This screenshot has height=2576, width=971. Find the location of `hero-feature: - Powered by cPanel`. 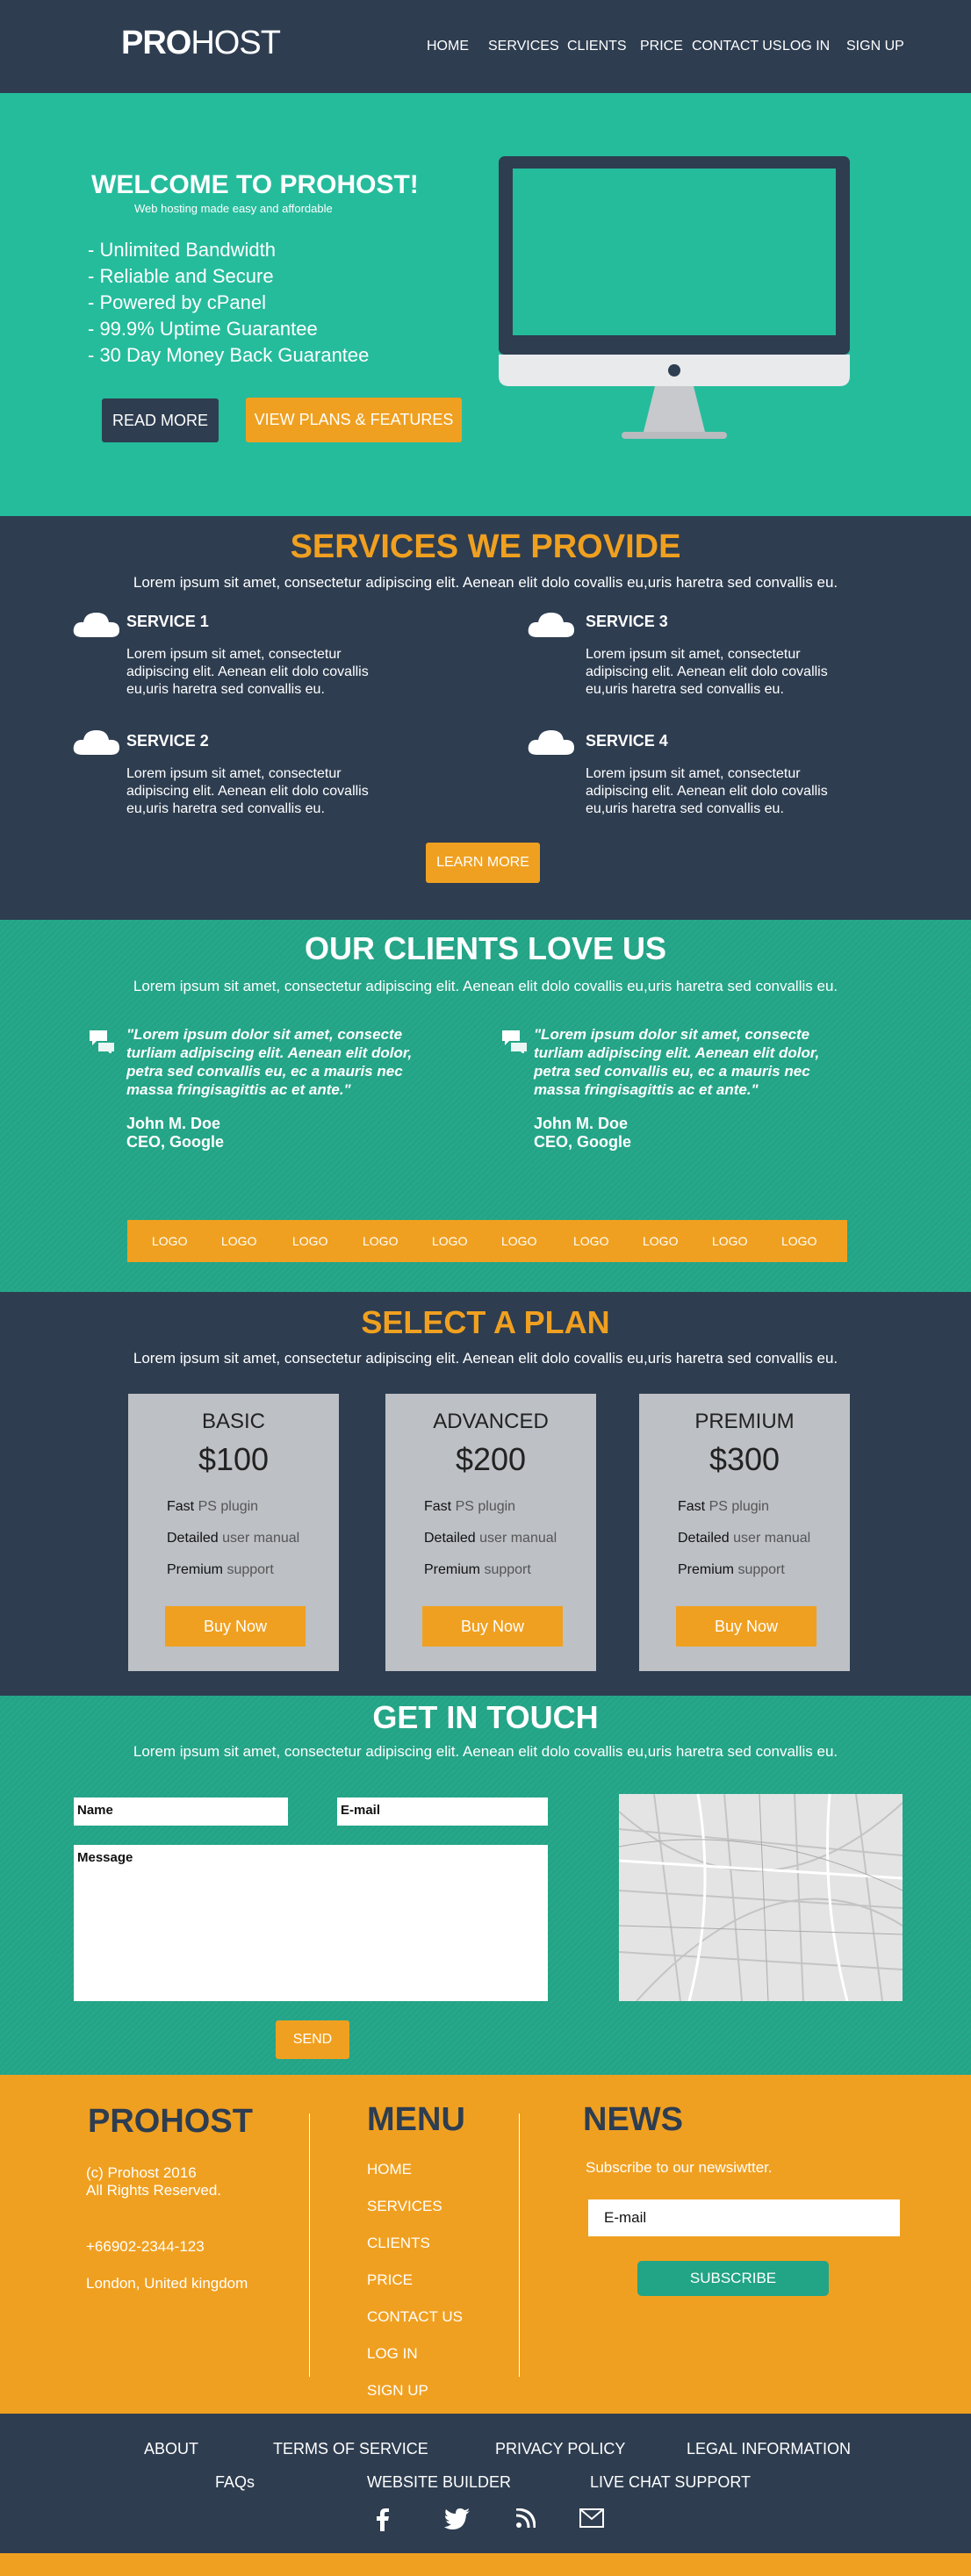

hero-feature: - Powered by cPanel is located at coordinates (177, 302).